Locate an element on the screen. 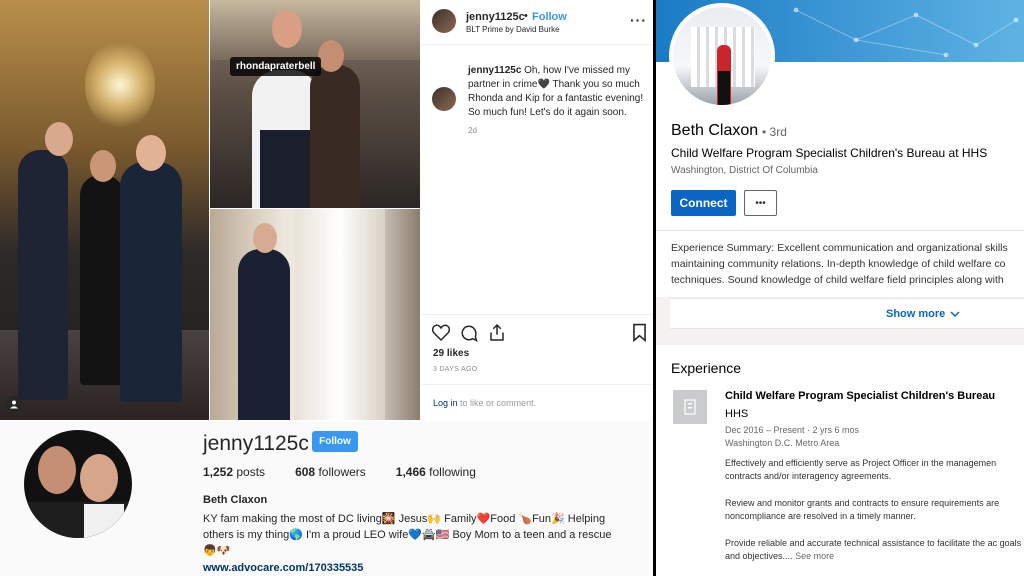 This screenshot has width=1024, height=576. photo-tag-label: rhondapraterbell is located at coordinates (276, 66).